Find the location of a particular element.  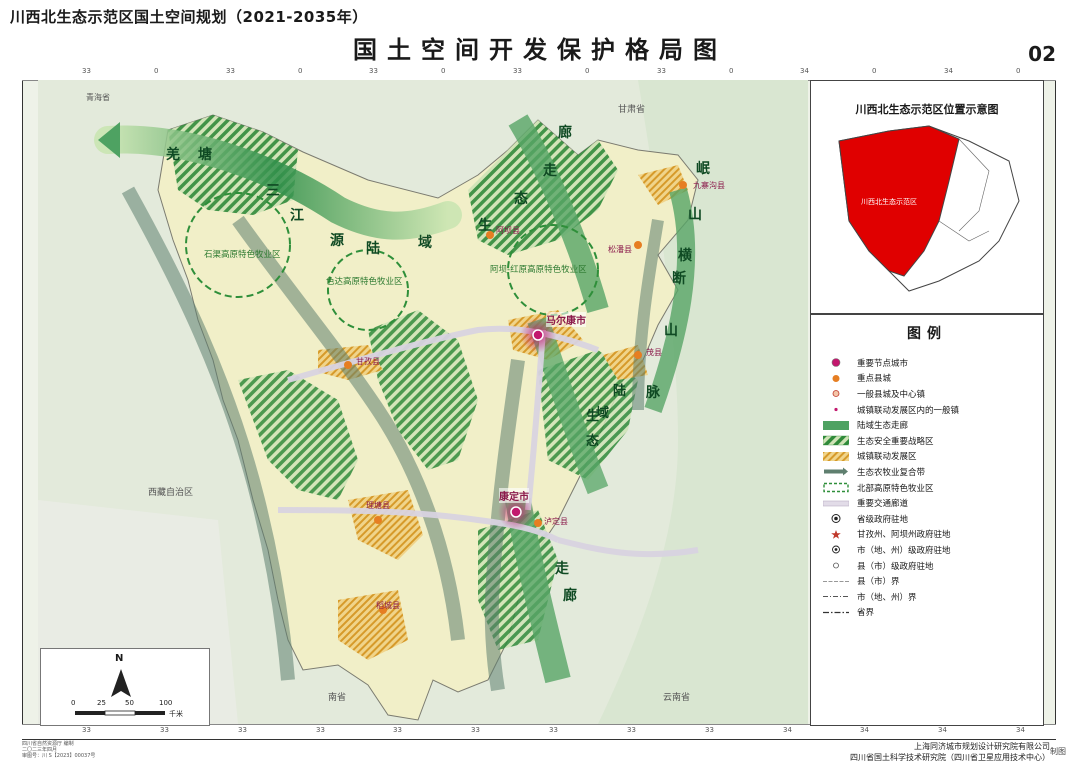

corridor-word: 塘 is located at coordinates (205, 155).